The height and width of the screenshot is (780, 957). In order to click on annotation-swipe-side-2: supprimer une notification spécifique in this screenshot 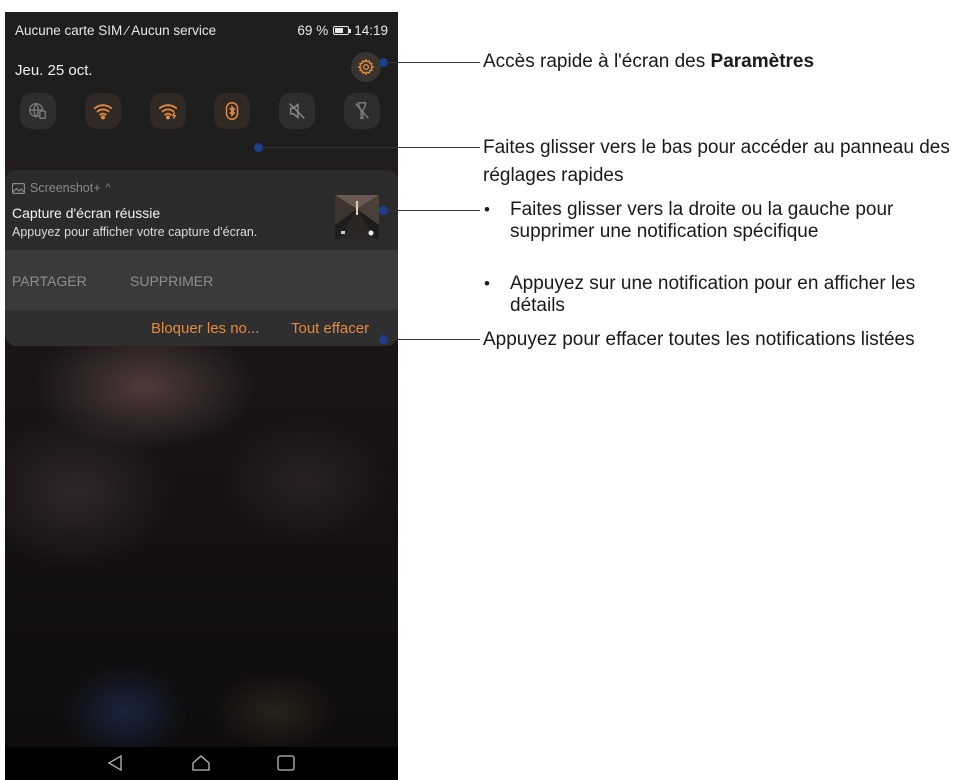, I will do `click(664, 231)`.